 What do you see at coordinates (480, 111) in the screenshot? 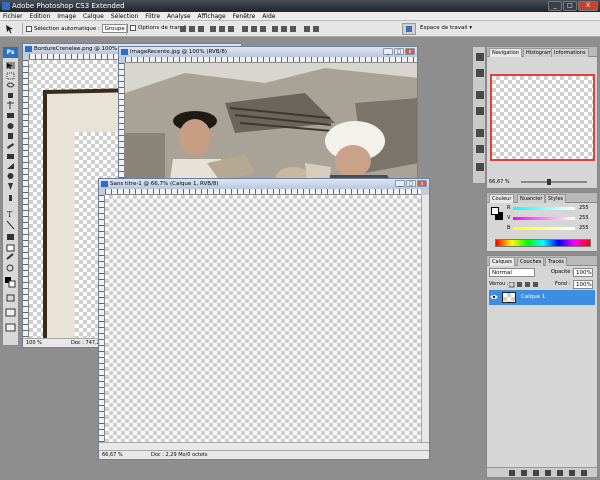
I see `brushes-panel-icon` at bounding box center [480, 111].